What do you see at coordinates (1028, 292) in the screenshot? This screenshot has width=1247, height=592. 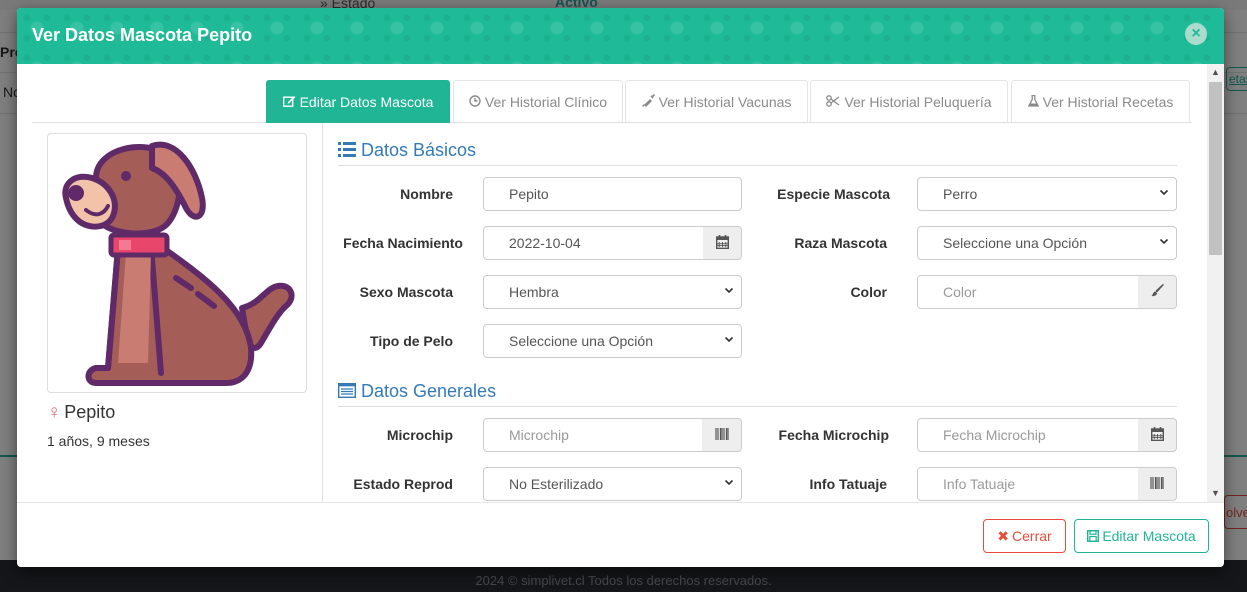 I see `color-input: Color` at bounding box center [1028, 292].